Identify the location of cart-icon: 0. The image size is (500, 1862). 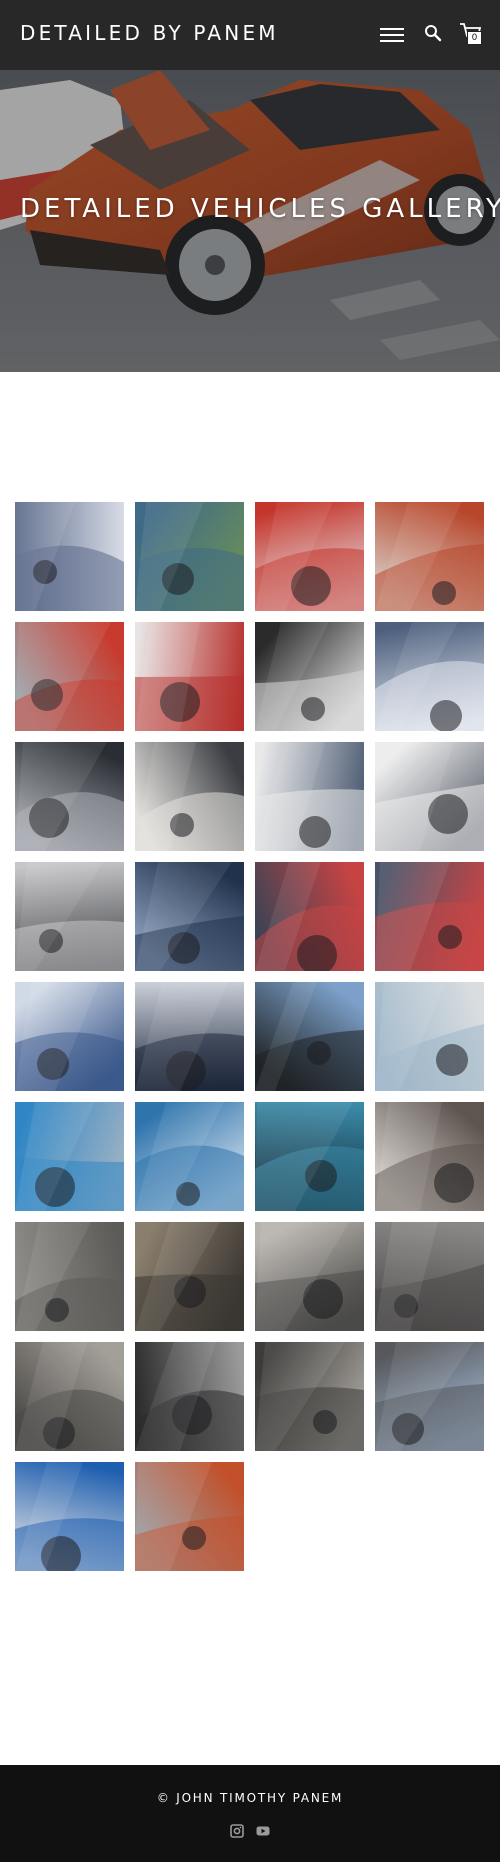
(471, 34).